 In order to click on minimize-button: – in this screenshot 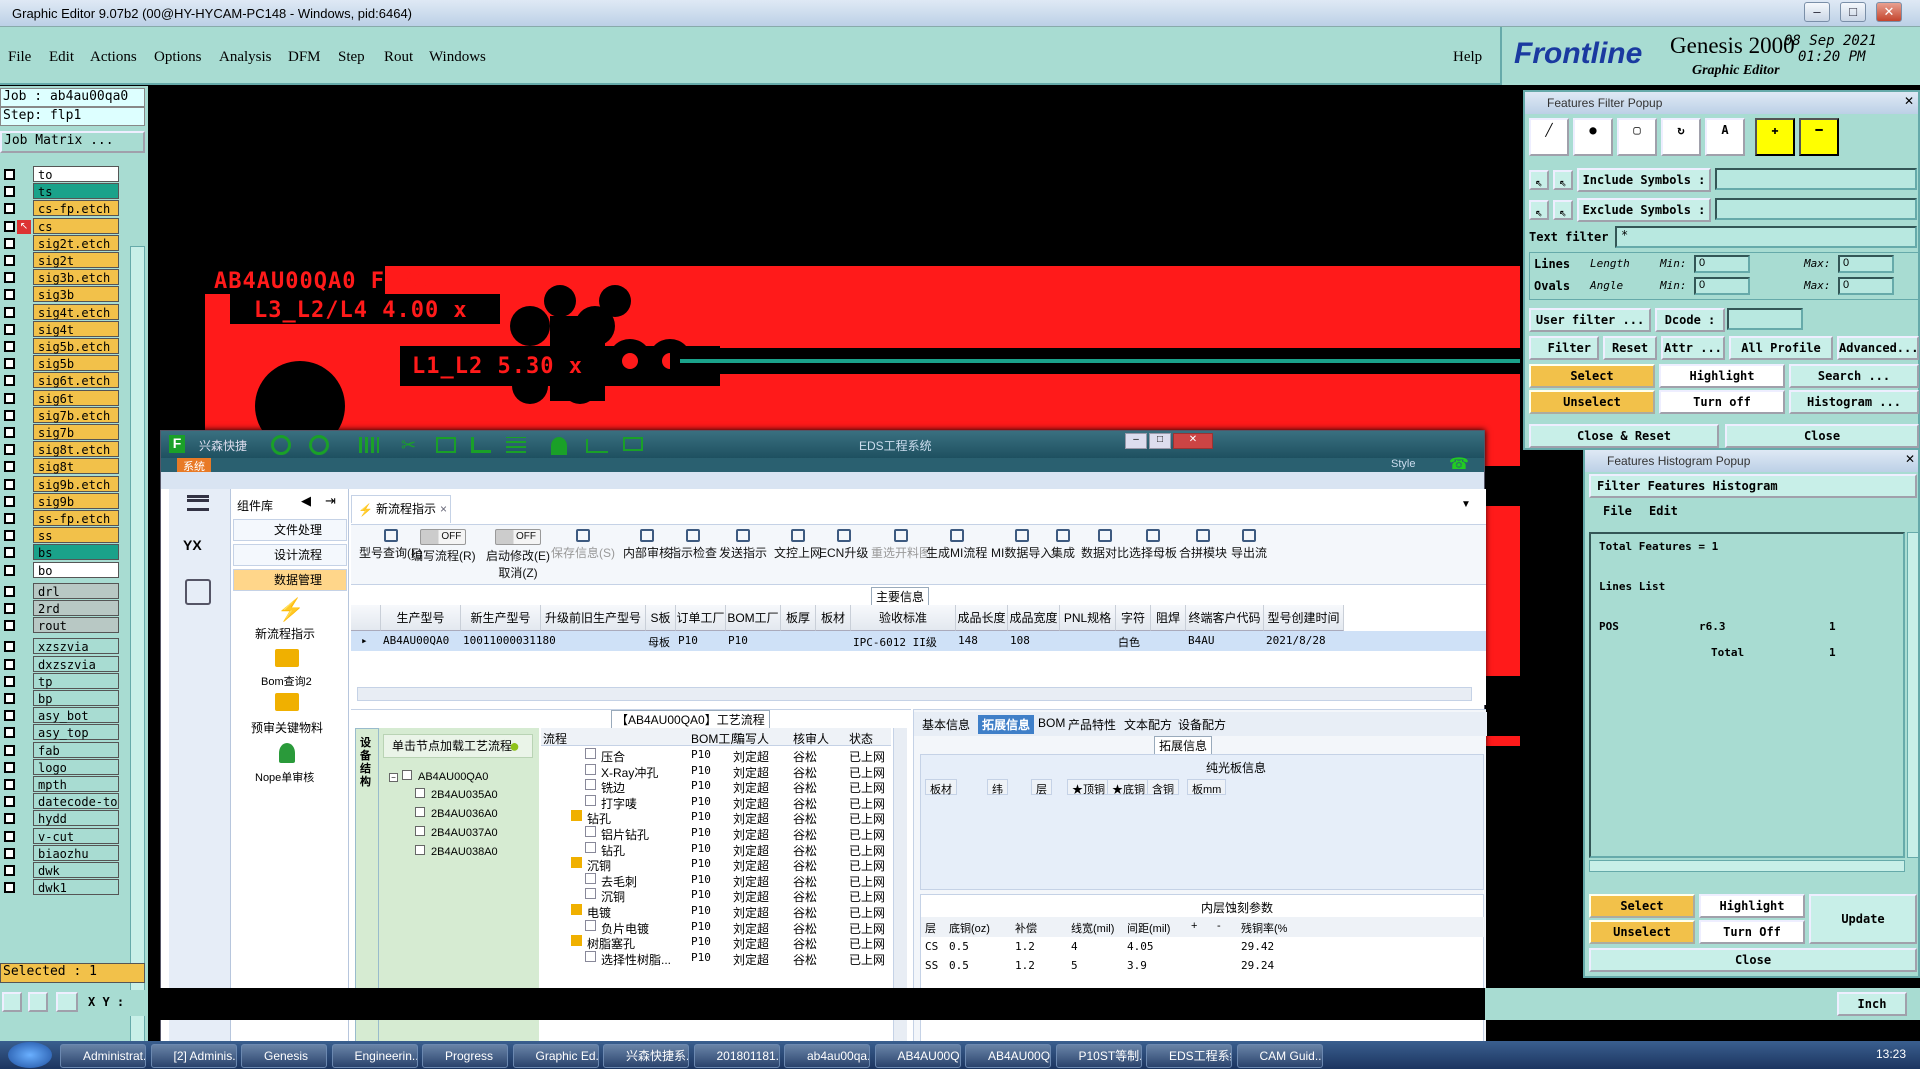, I will do `click(1817, 12)`.